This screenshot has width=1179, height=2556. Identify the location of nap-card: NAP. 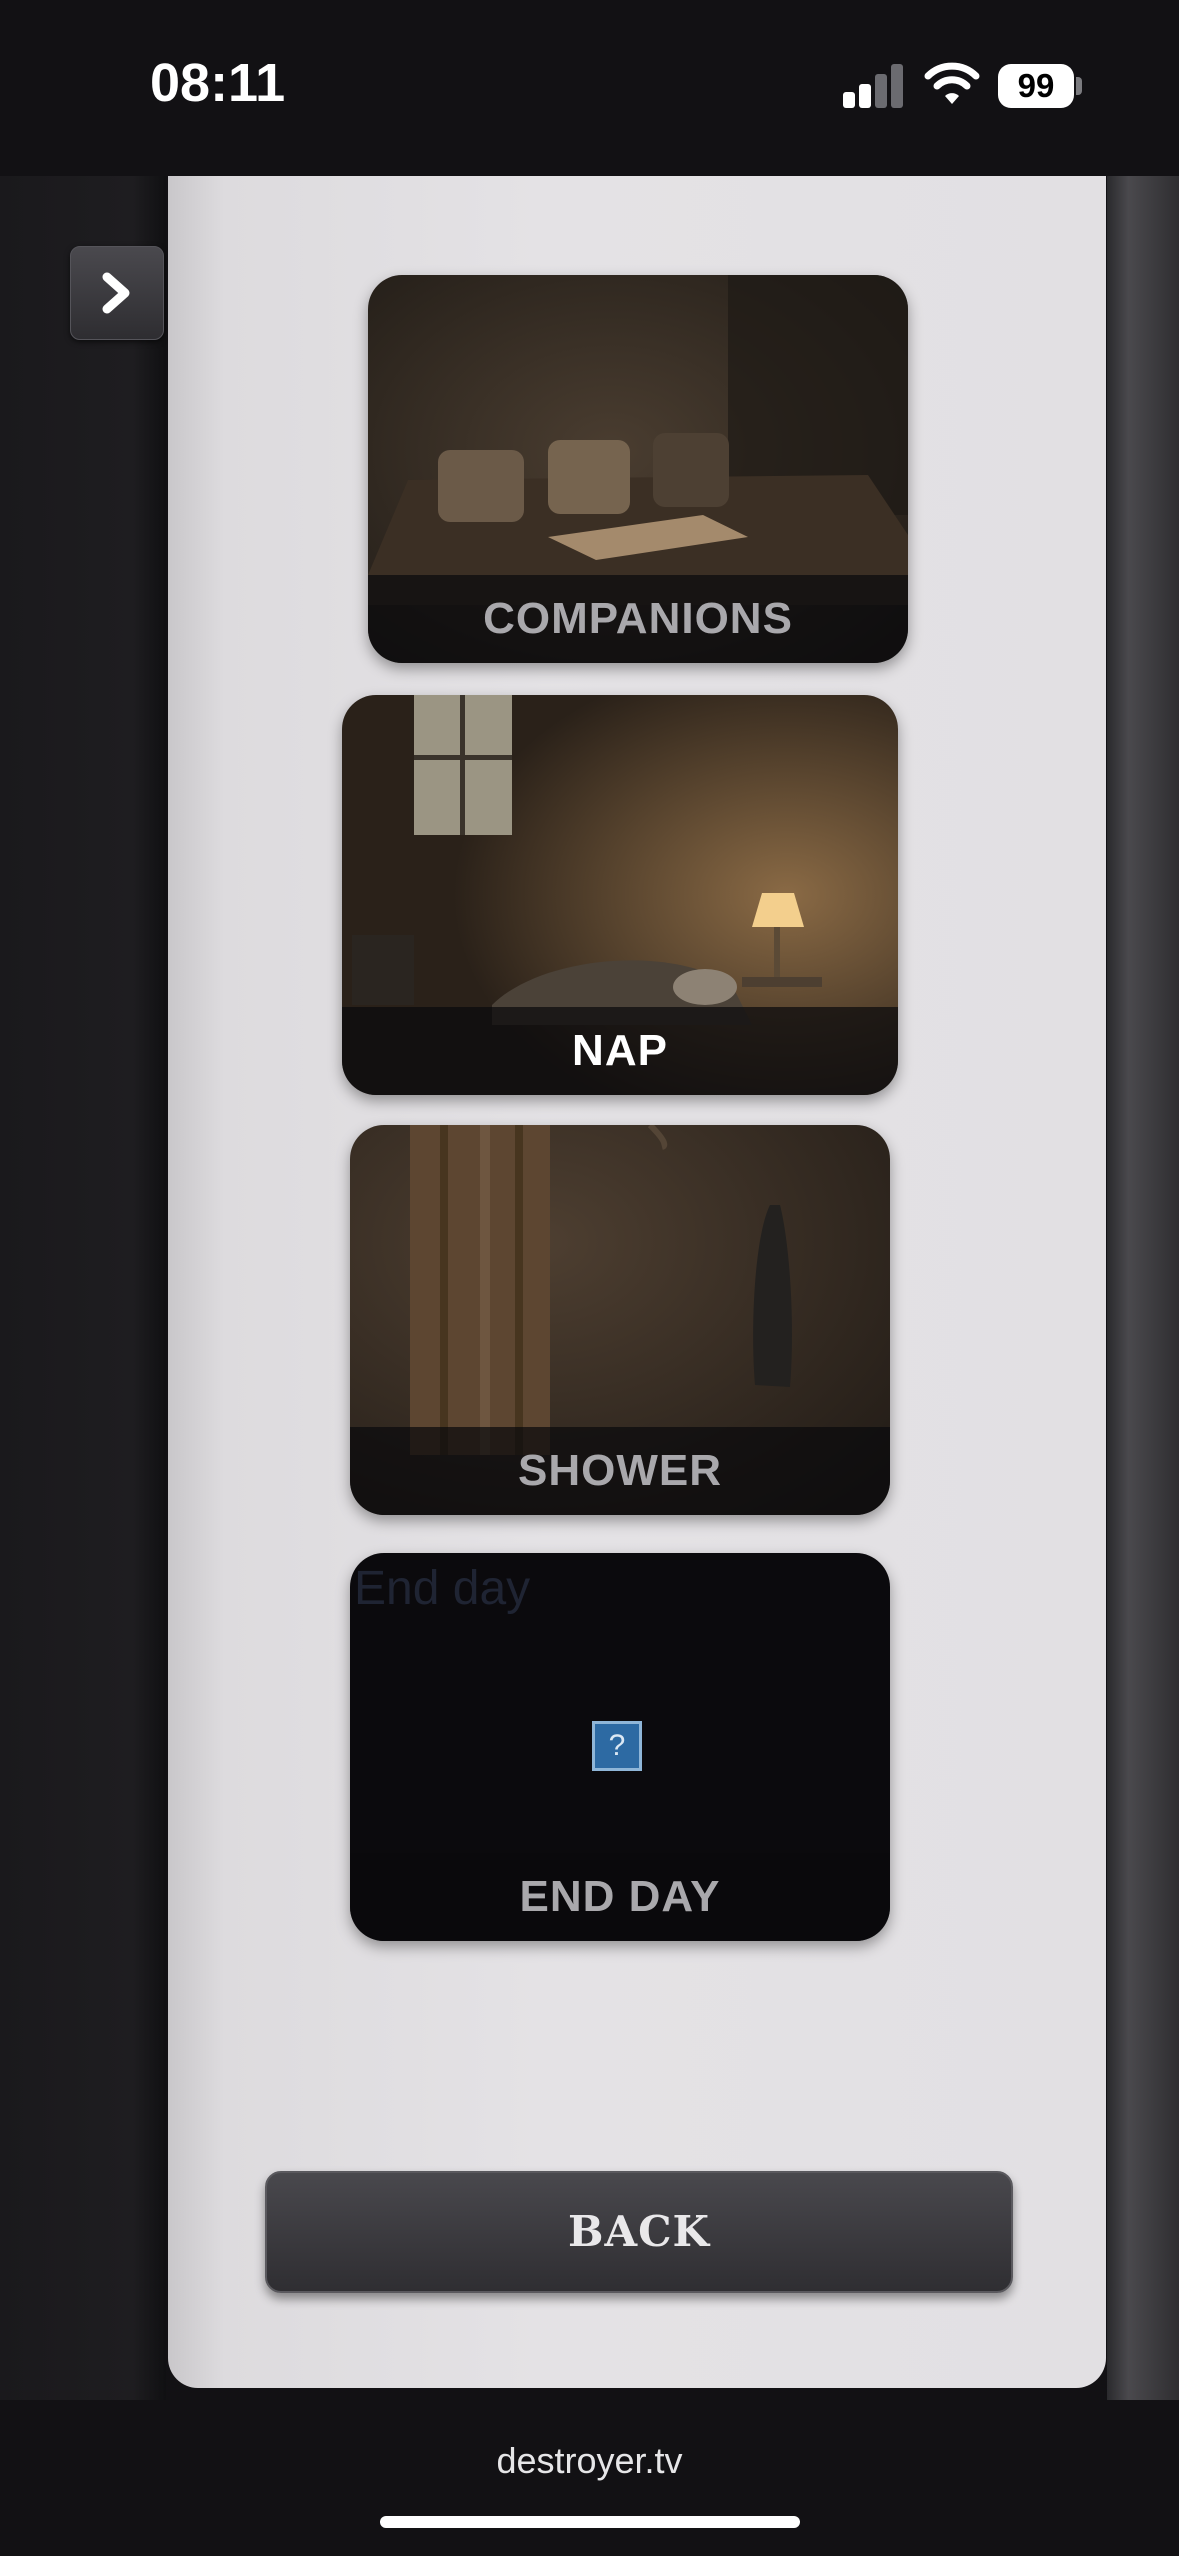
(620, 895).